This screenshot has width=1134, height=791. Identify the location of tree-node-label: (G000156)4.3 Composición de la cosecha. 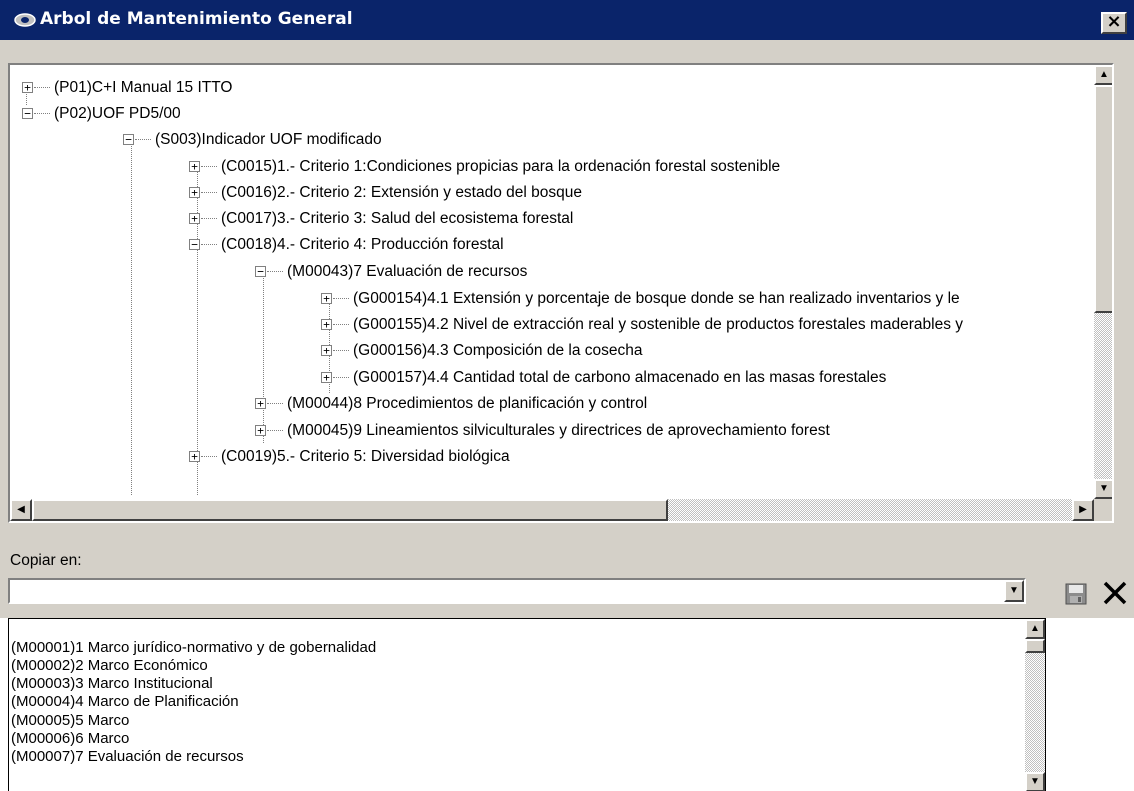
(498, 351).